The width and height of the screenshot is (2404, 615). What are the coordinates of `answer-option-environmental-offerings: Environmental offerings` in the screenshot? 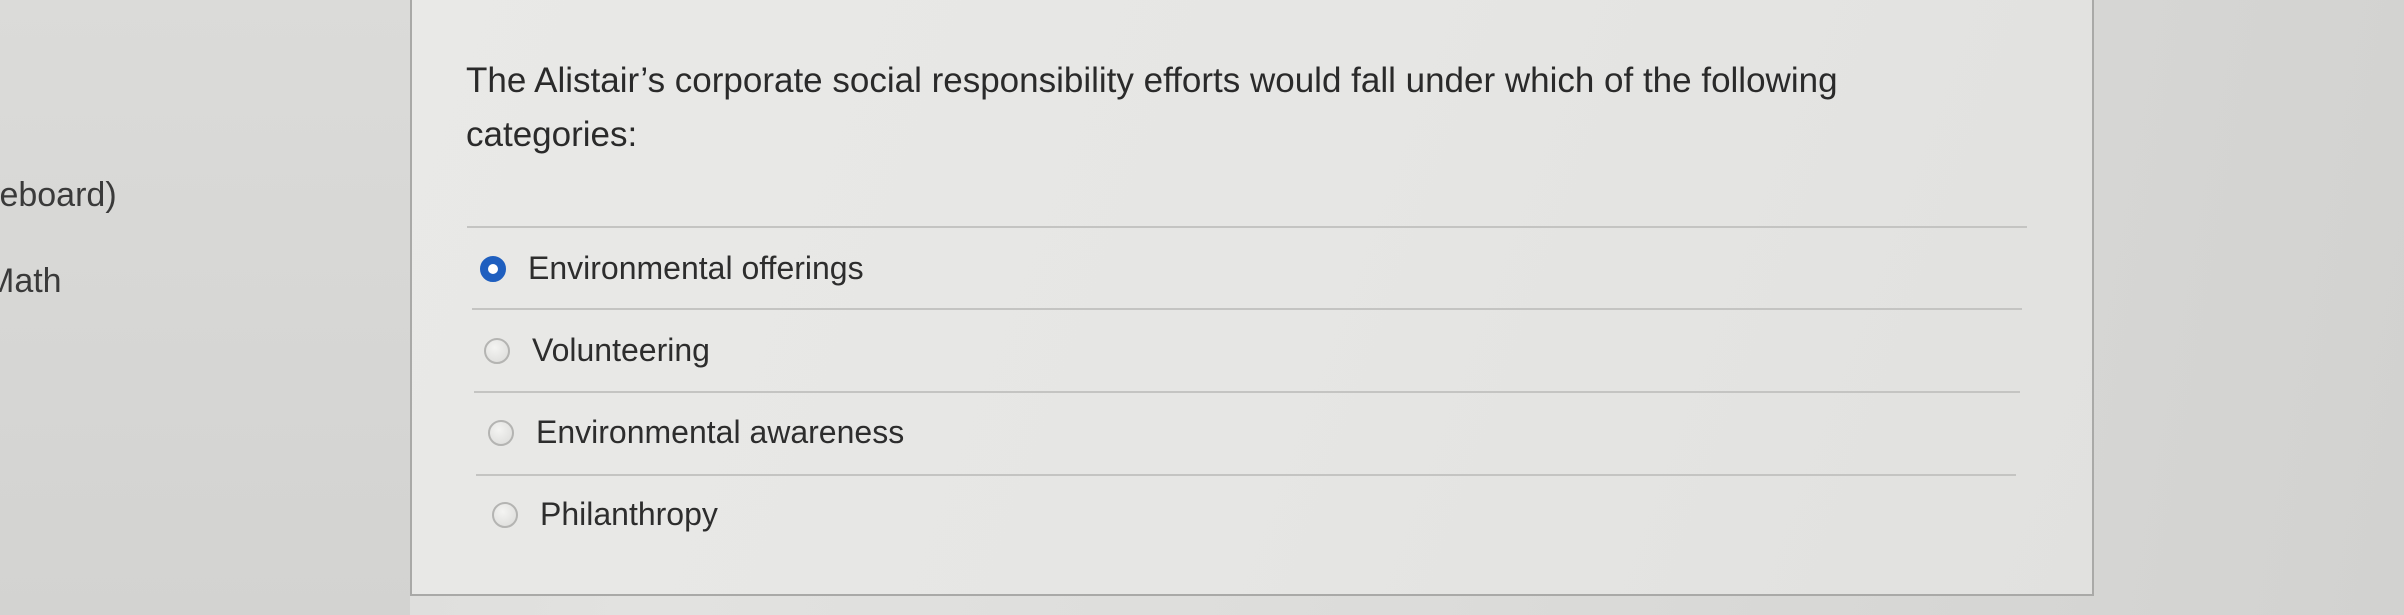 It's located at (672, 268).